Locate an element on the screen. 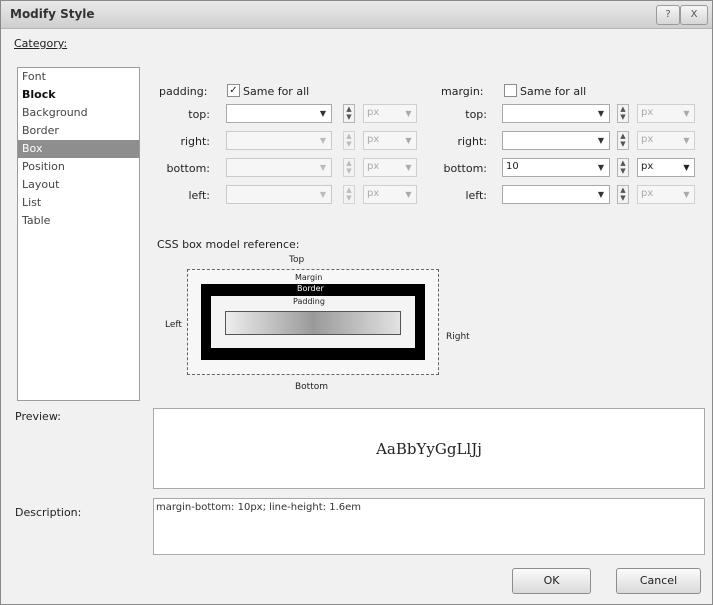  margin-left-input: ▼ is located at coordinates (556, 194).